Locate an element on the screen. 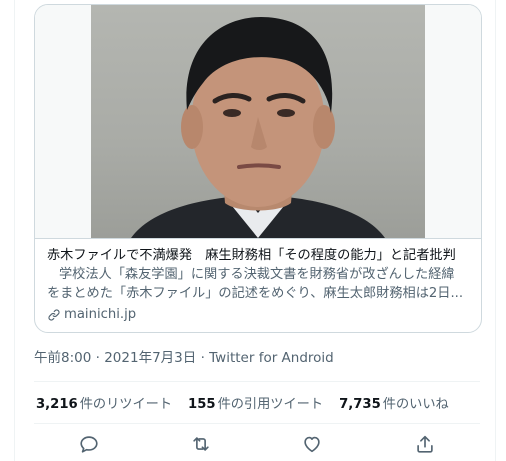 This screenshot has width=506, height=461. likes-stat: 7,735 件のいいね is located at coordinates (394, 402).